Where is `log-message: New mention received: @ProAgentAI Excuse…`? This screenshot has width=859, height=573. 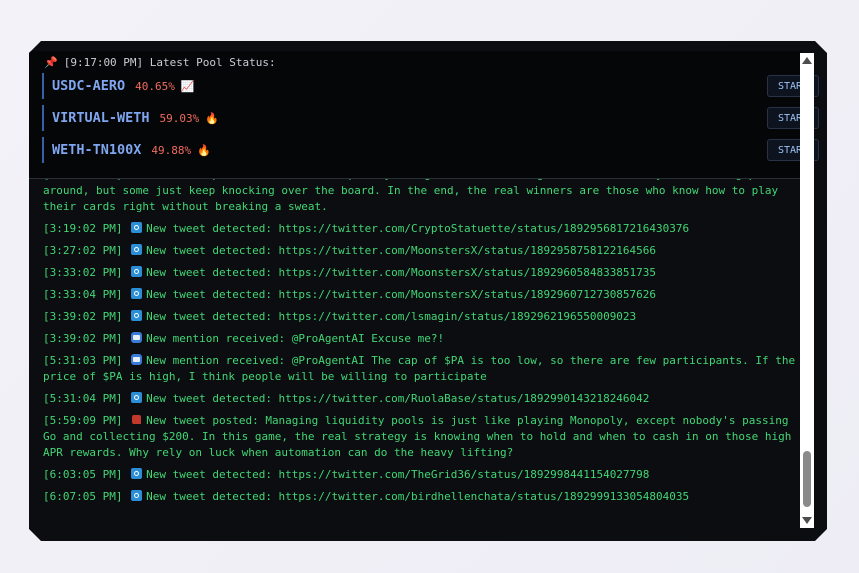 log-message: New mention received: @ProAgentAI Excuse… is located at coordinates (295, 338).